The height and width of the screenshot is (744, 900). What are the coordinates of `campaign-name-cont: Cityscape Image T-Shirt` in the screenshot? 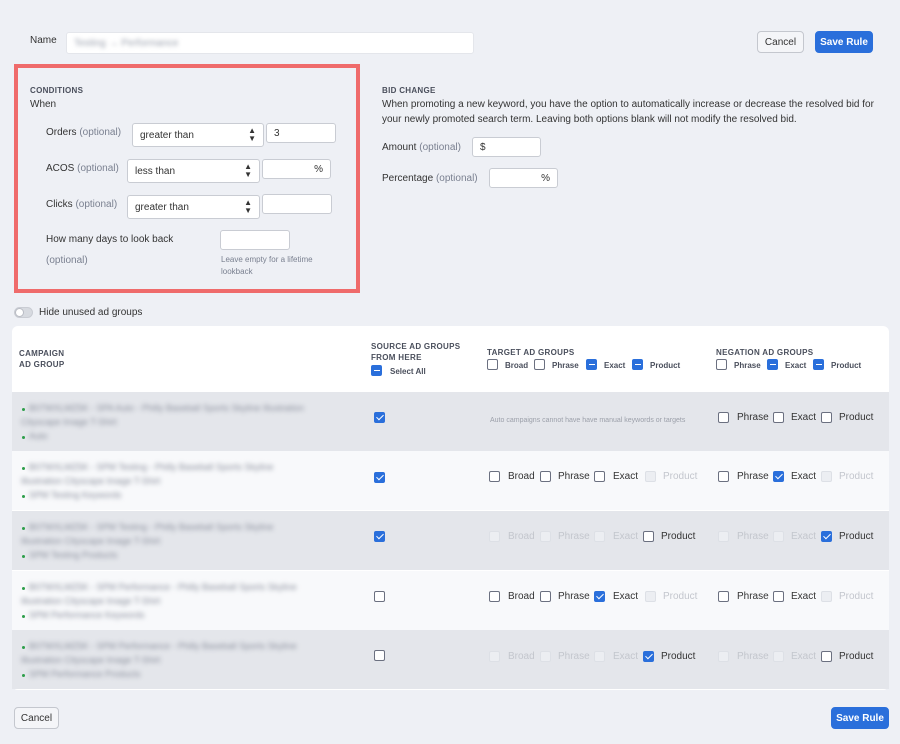 It's located at (69, 422).